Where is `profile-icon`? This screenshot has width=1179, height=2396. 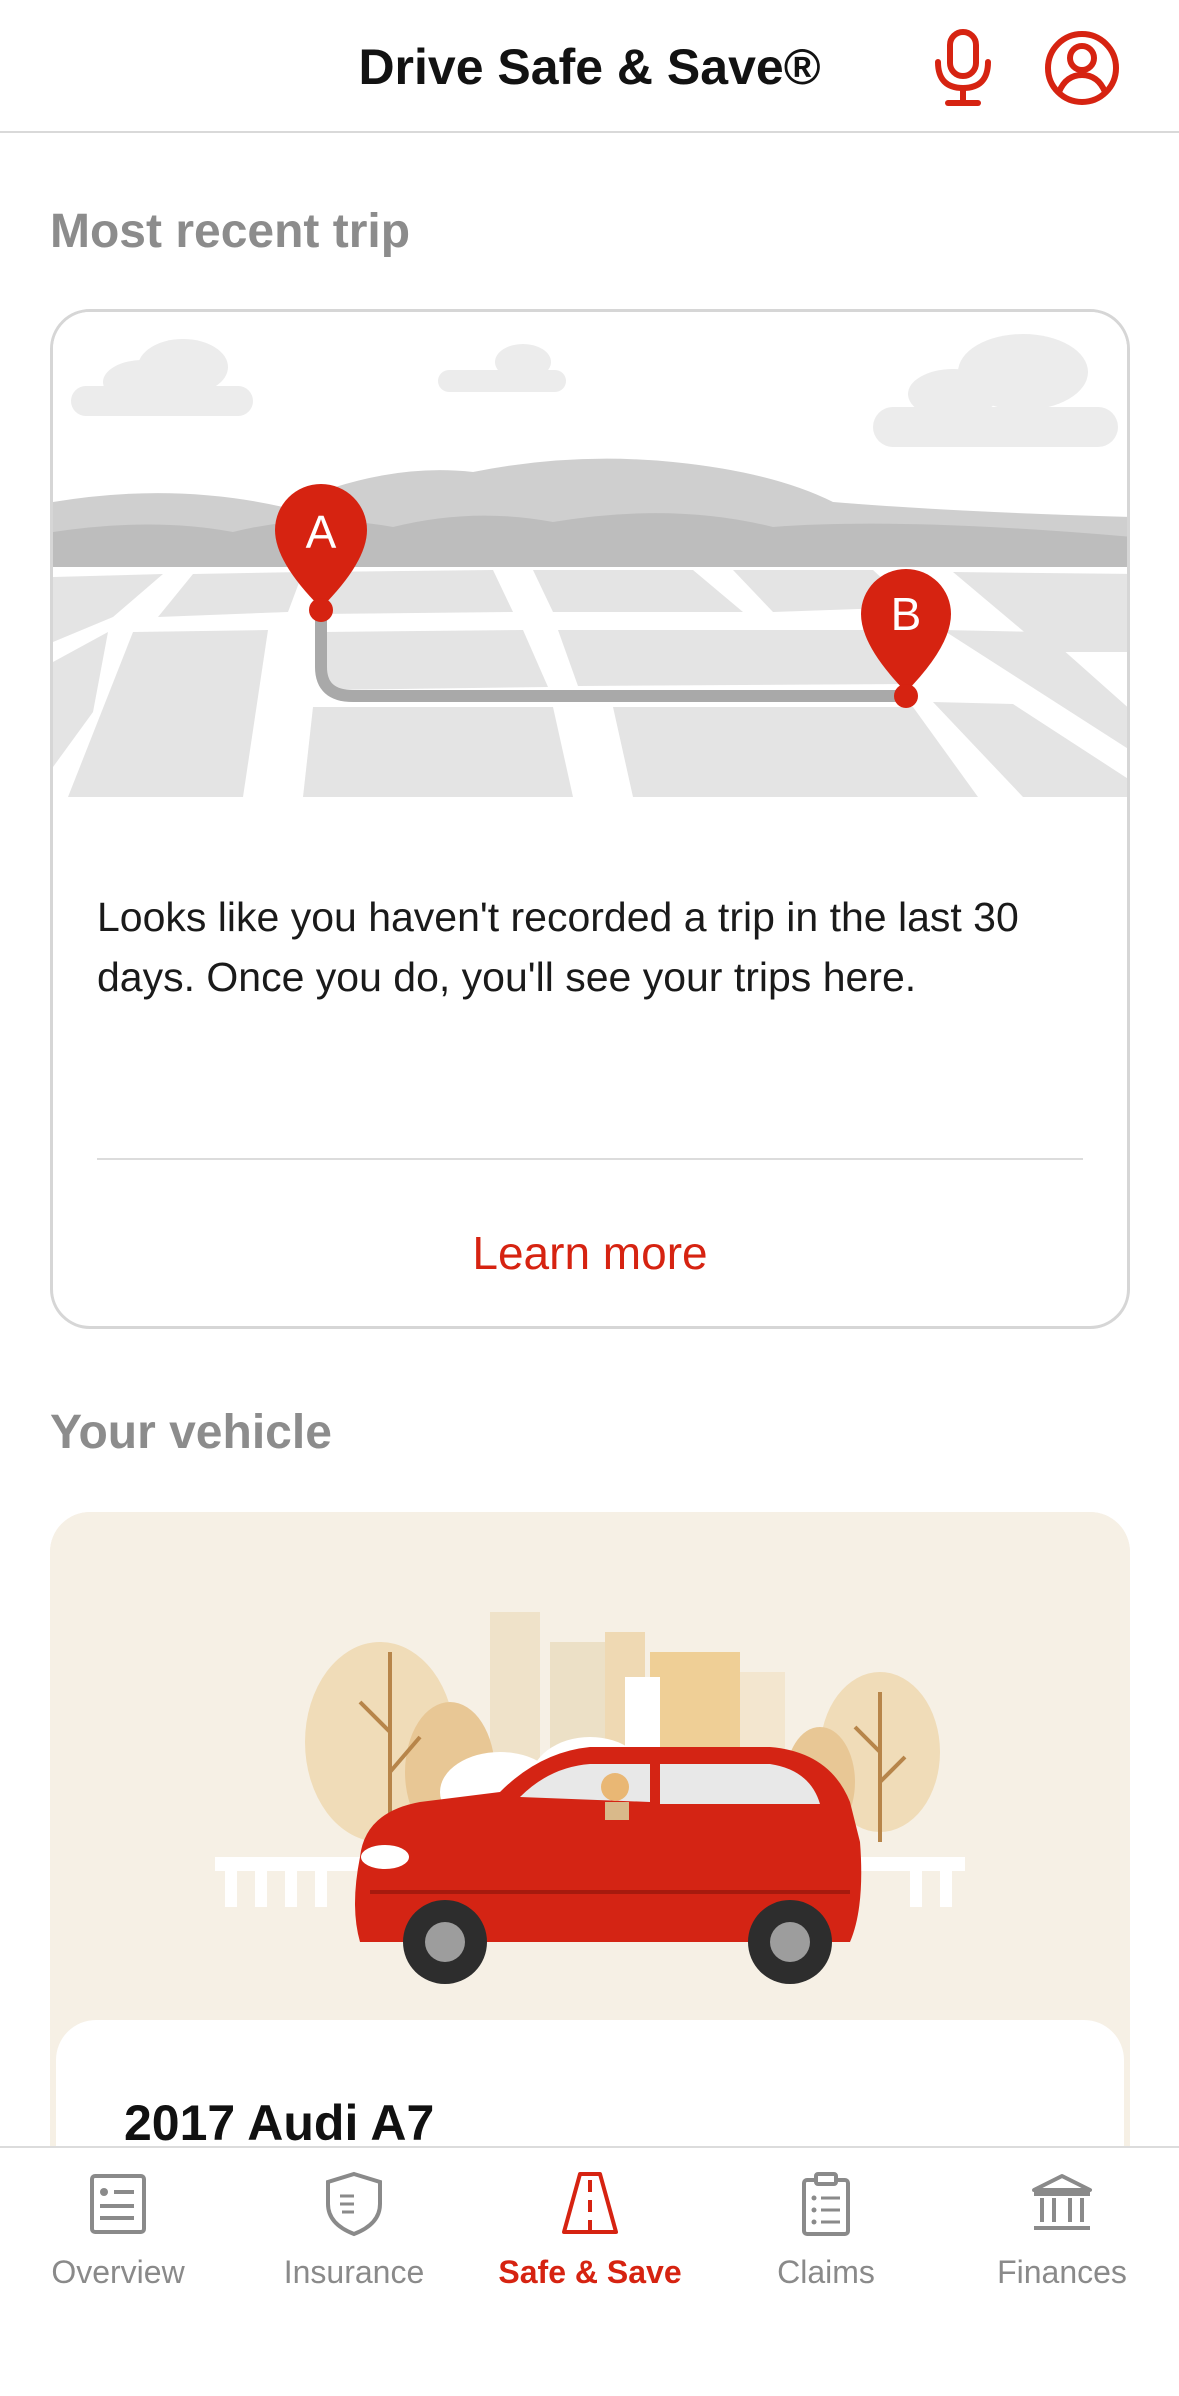
profile-icon is located at coordinates (1082, 68).